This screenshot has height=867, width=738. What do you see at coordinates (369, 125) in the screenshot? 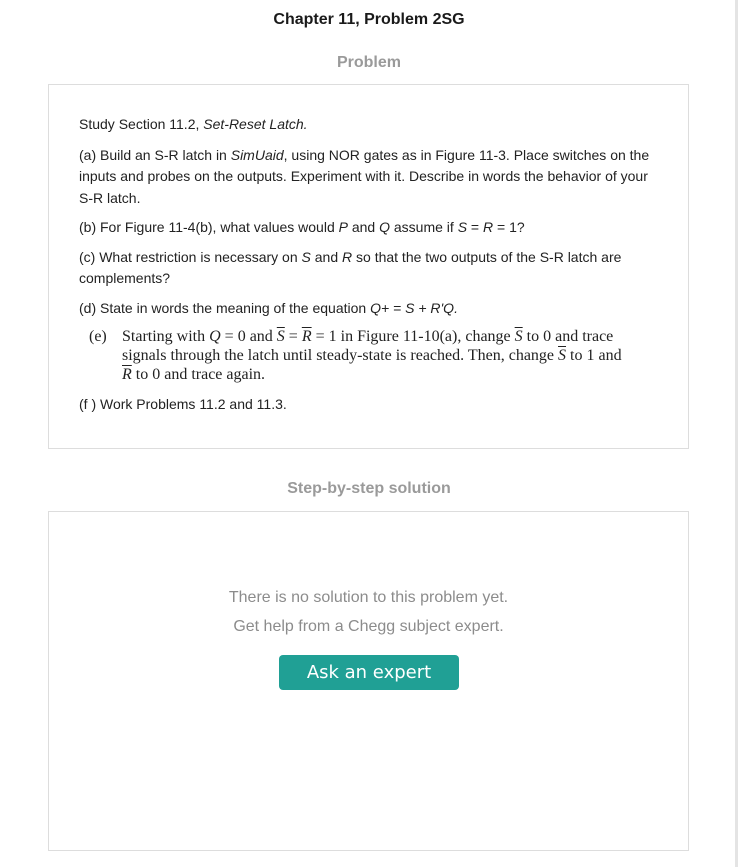
I see `problem-intro: Study Section 11.2, Set-Reset Latch.` at bounding box center [369, 125].